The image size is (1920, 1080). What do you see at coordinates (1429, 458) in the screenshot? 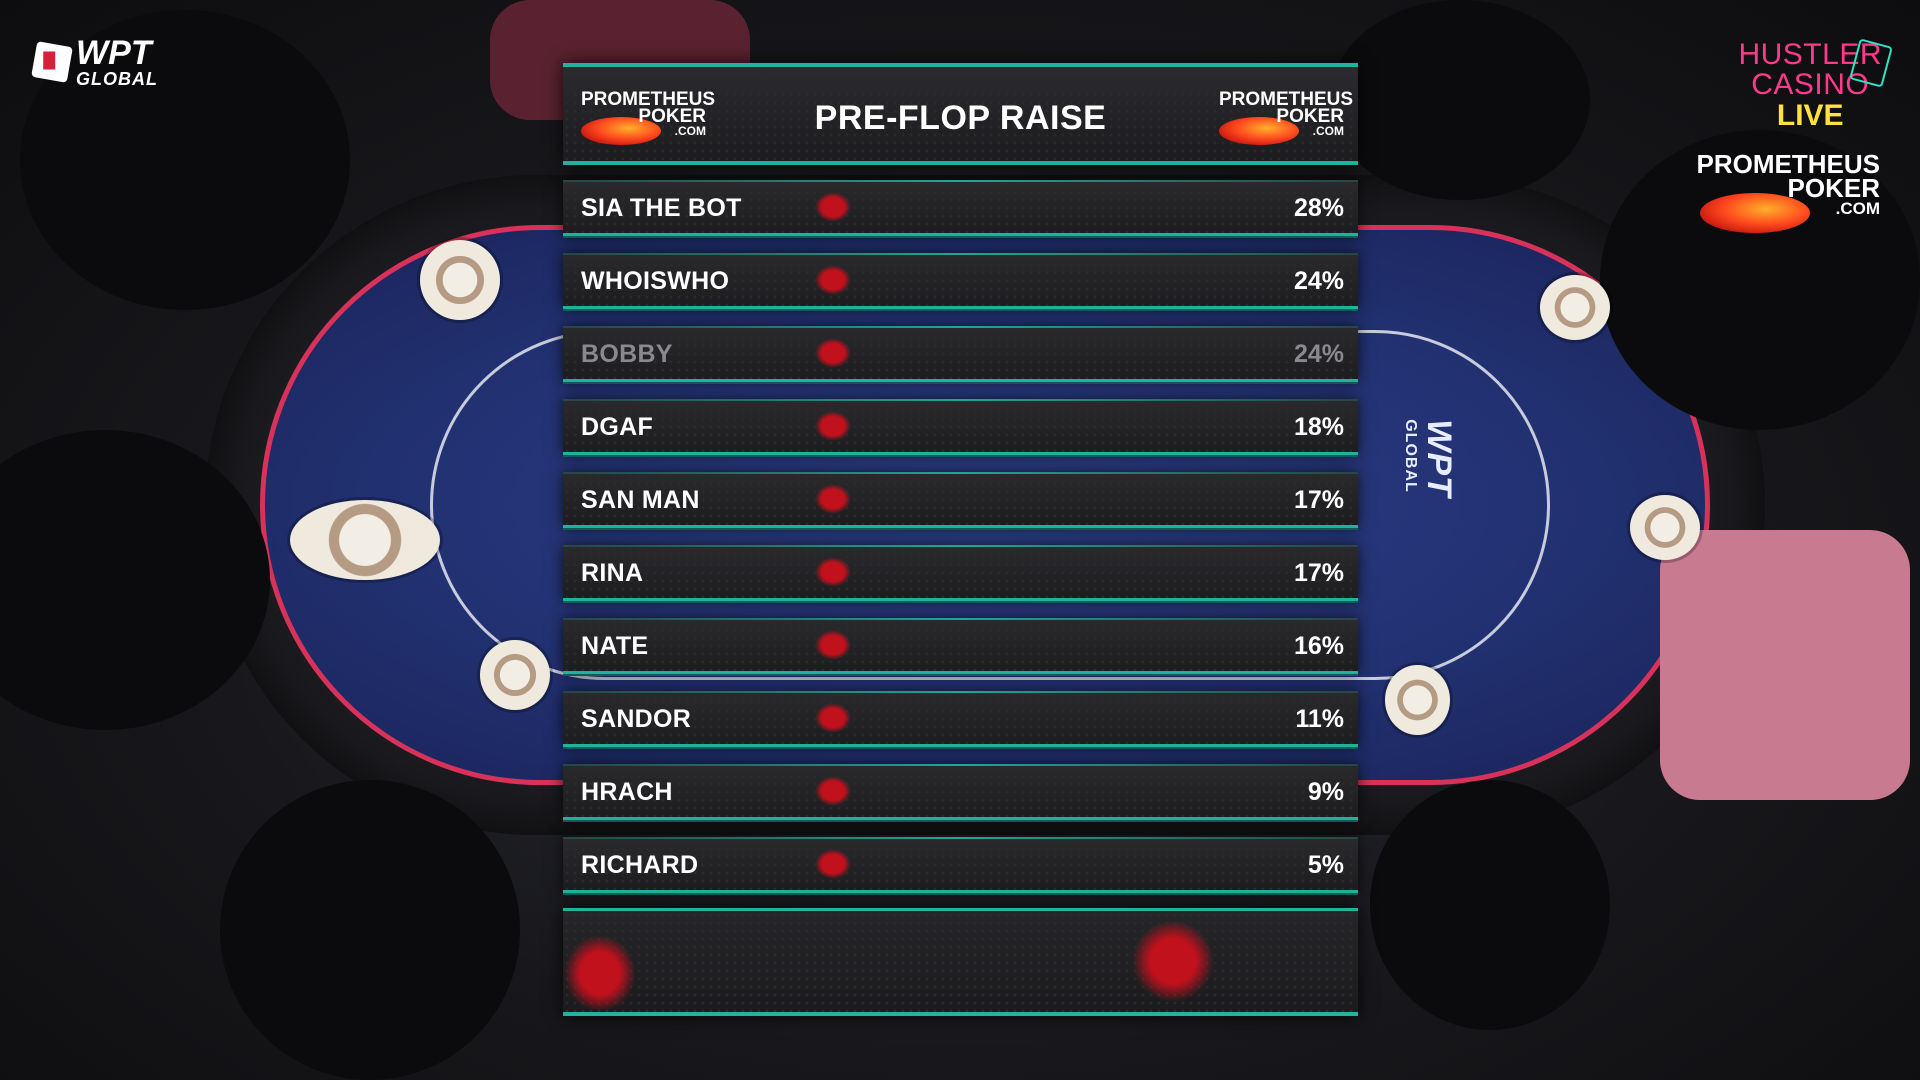
I see `table-brand-logo: WPT GLOBAL` at bounding box center [1429, 458].